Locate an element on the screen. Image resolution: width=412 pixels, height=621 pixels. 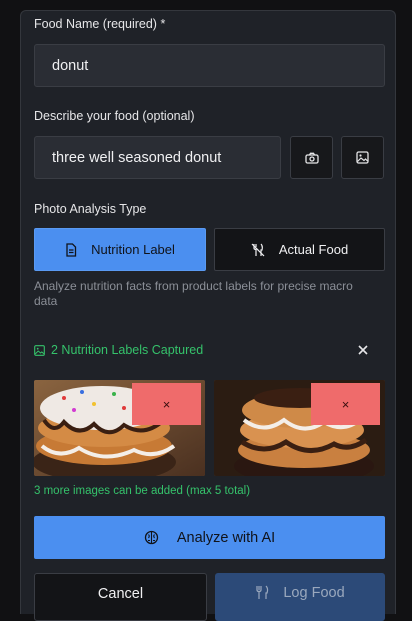
tab-label: Actual Food is located at coordinates (313, 249).